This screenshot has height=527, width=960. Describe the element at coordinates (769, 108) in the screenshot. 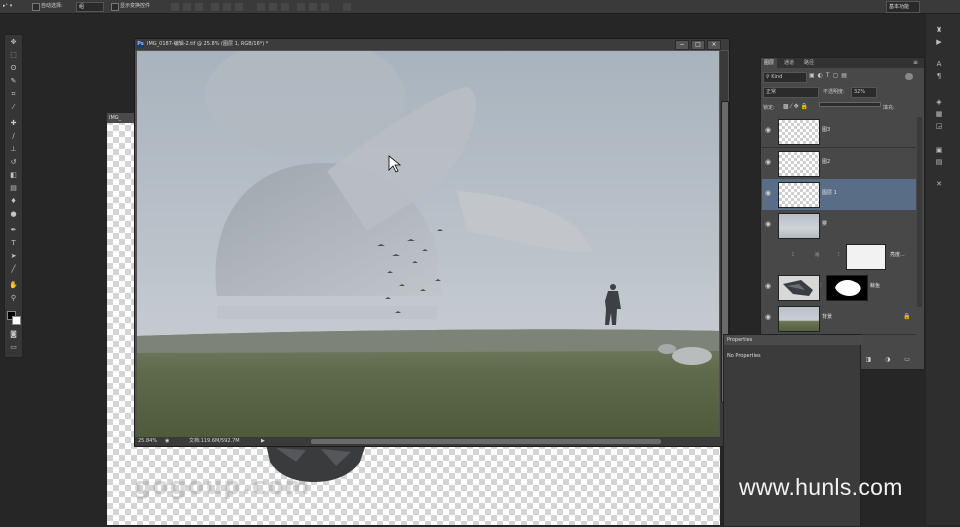

I see `lock-label: 锁定:` at that location.